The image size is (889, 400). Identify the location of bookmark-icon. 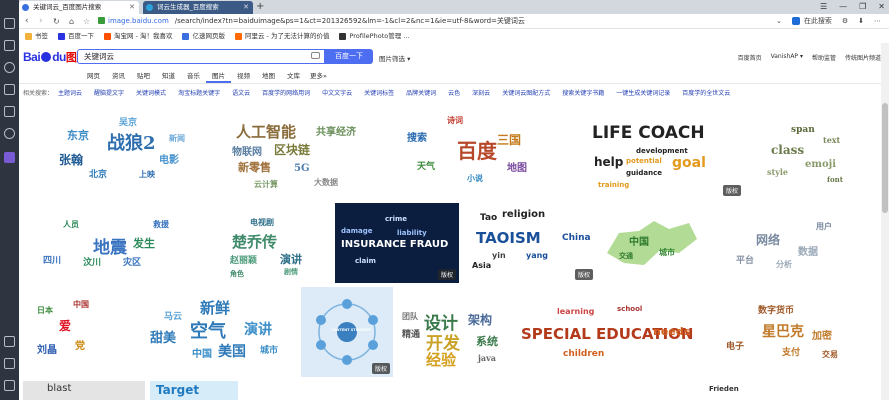
(9, 23).